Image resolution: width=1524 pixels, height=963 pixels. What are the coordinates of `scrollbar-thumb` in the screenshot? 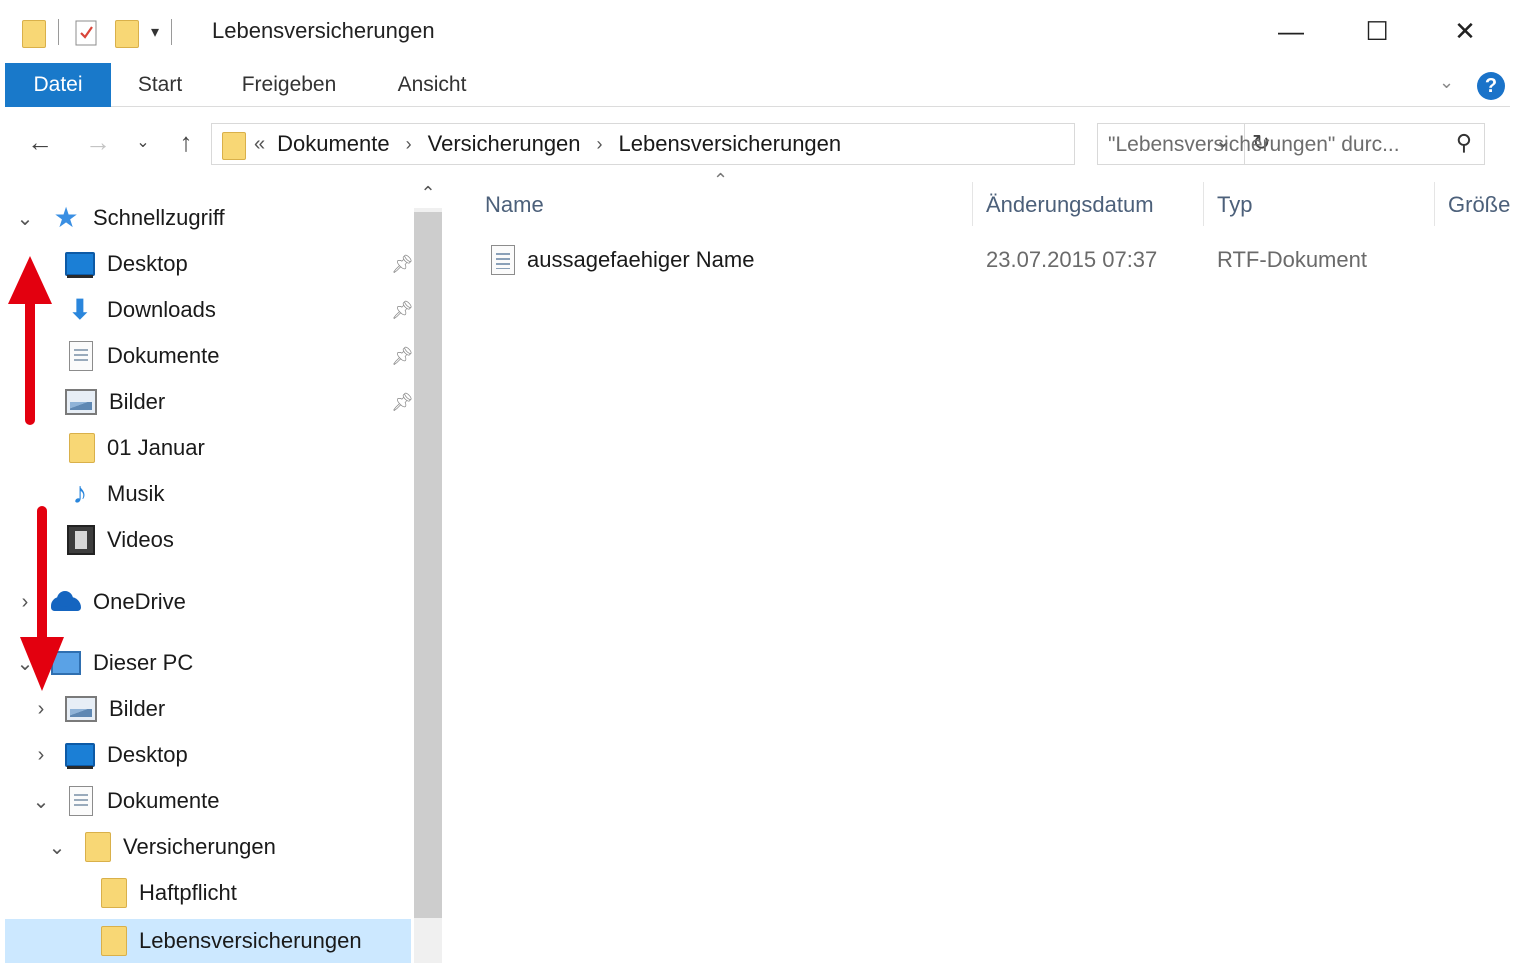 It's located at (428, 565).